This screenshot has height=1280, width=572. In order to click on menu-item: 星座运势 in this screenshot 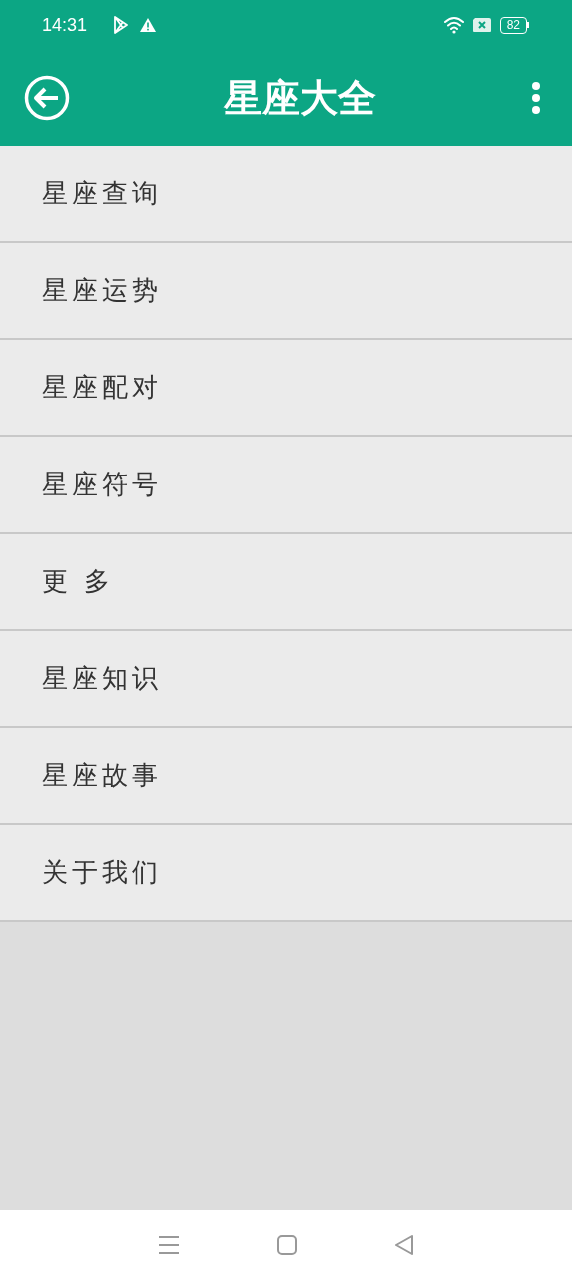, I will do `click(286, 291)`.